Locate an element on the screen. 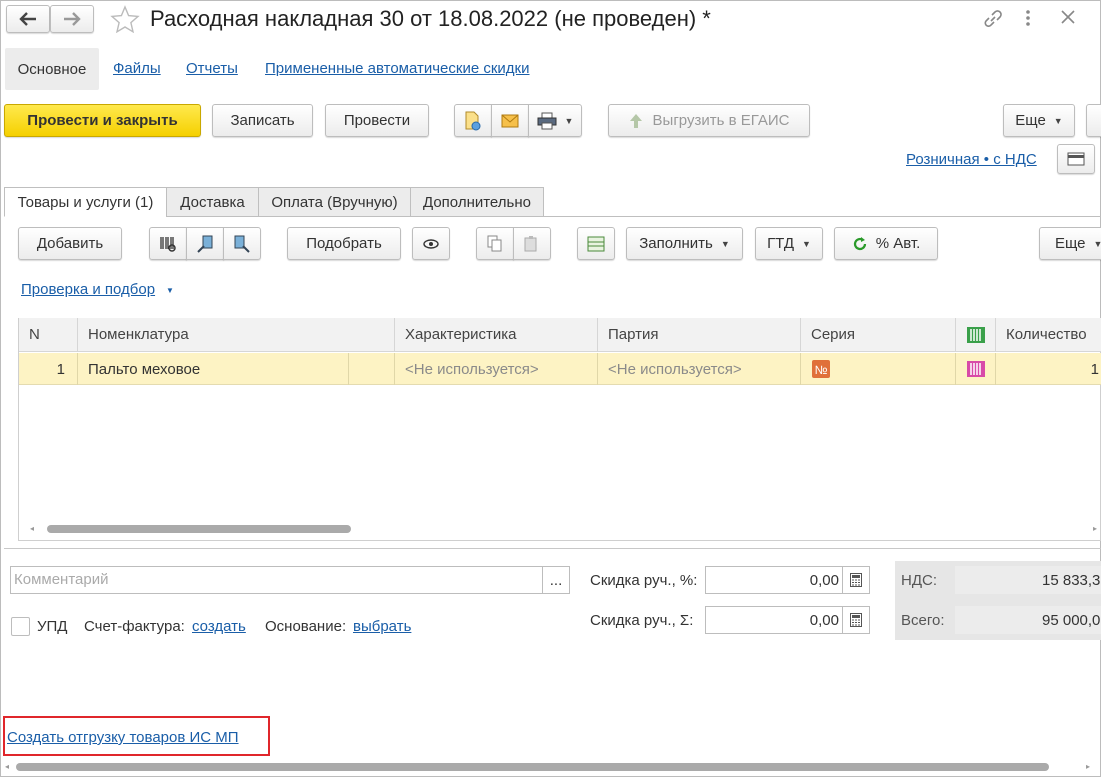  total-value: 95 000,0 is located at coordinates (1071, 620).